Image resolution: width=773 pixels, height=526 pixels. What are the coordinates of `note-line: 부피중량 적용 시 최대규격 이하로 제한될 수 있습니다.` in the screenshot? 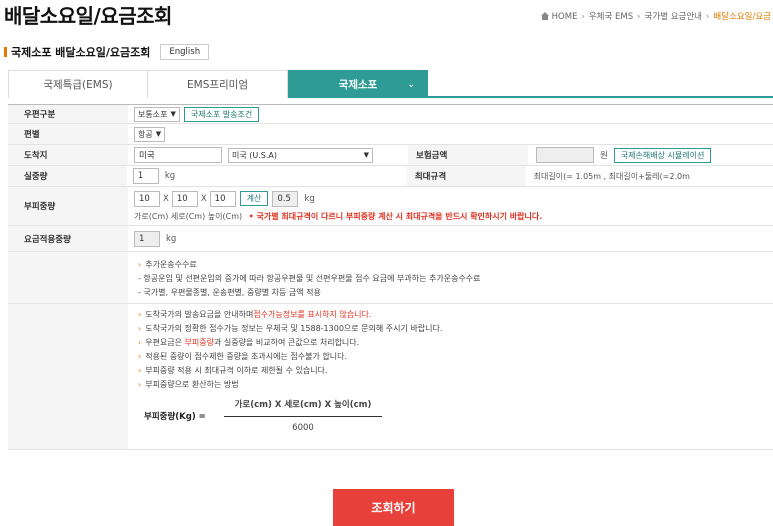 It's located at (236, 370).